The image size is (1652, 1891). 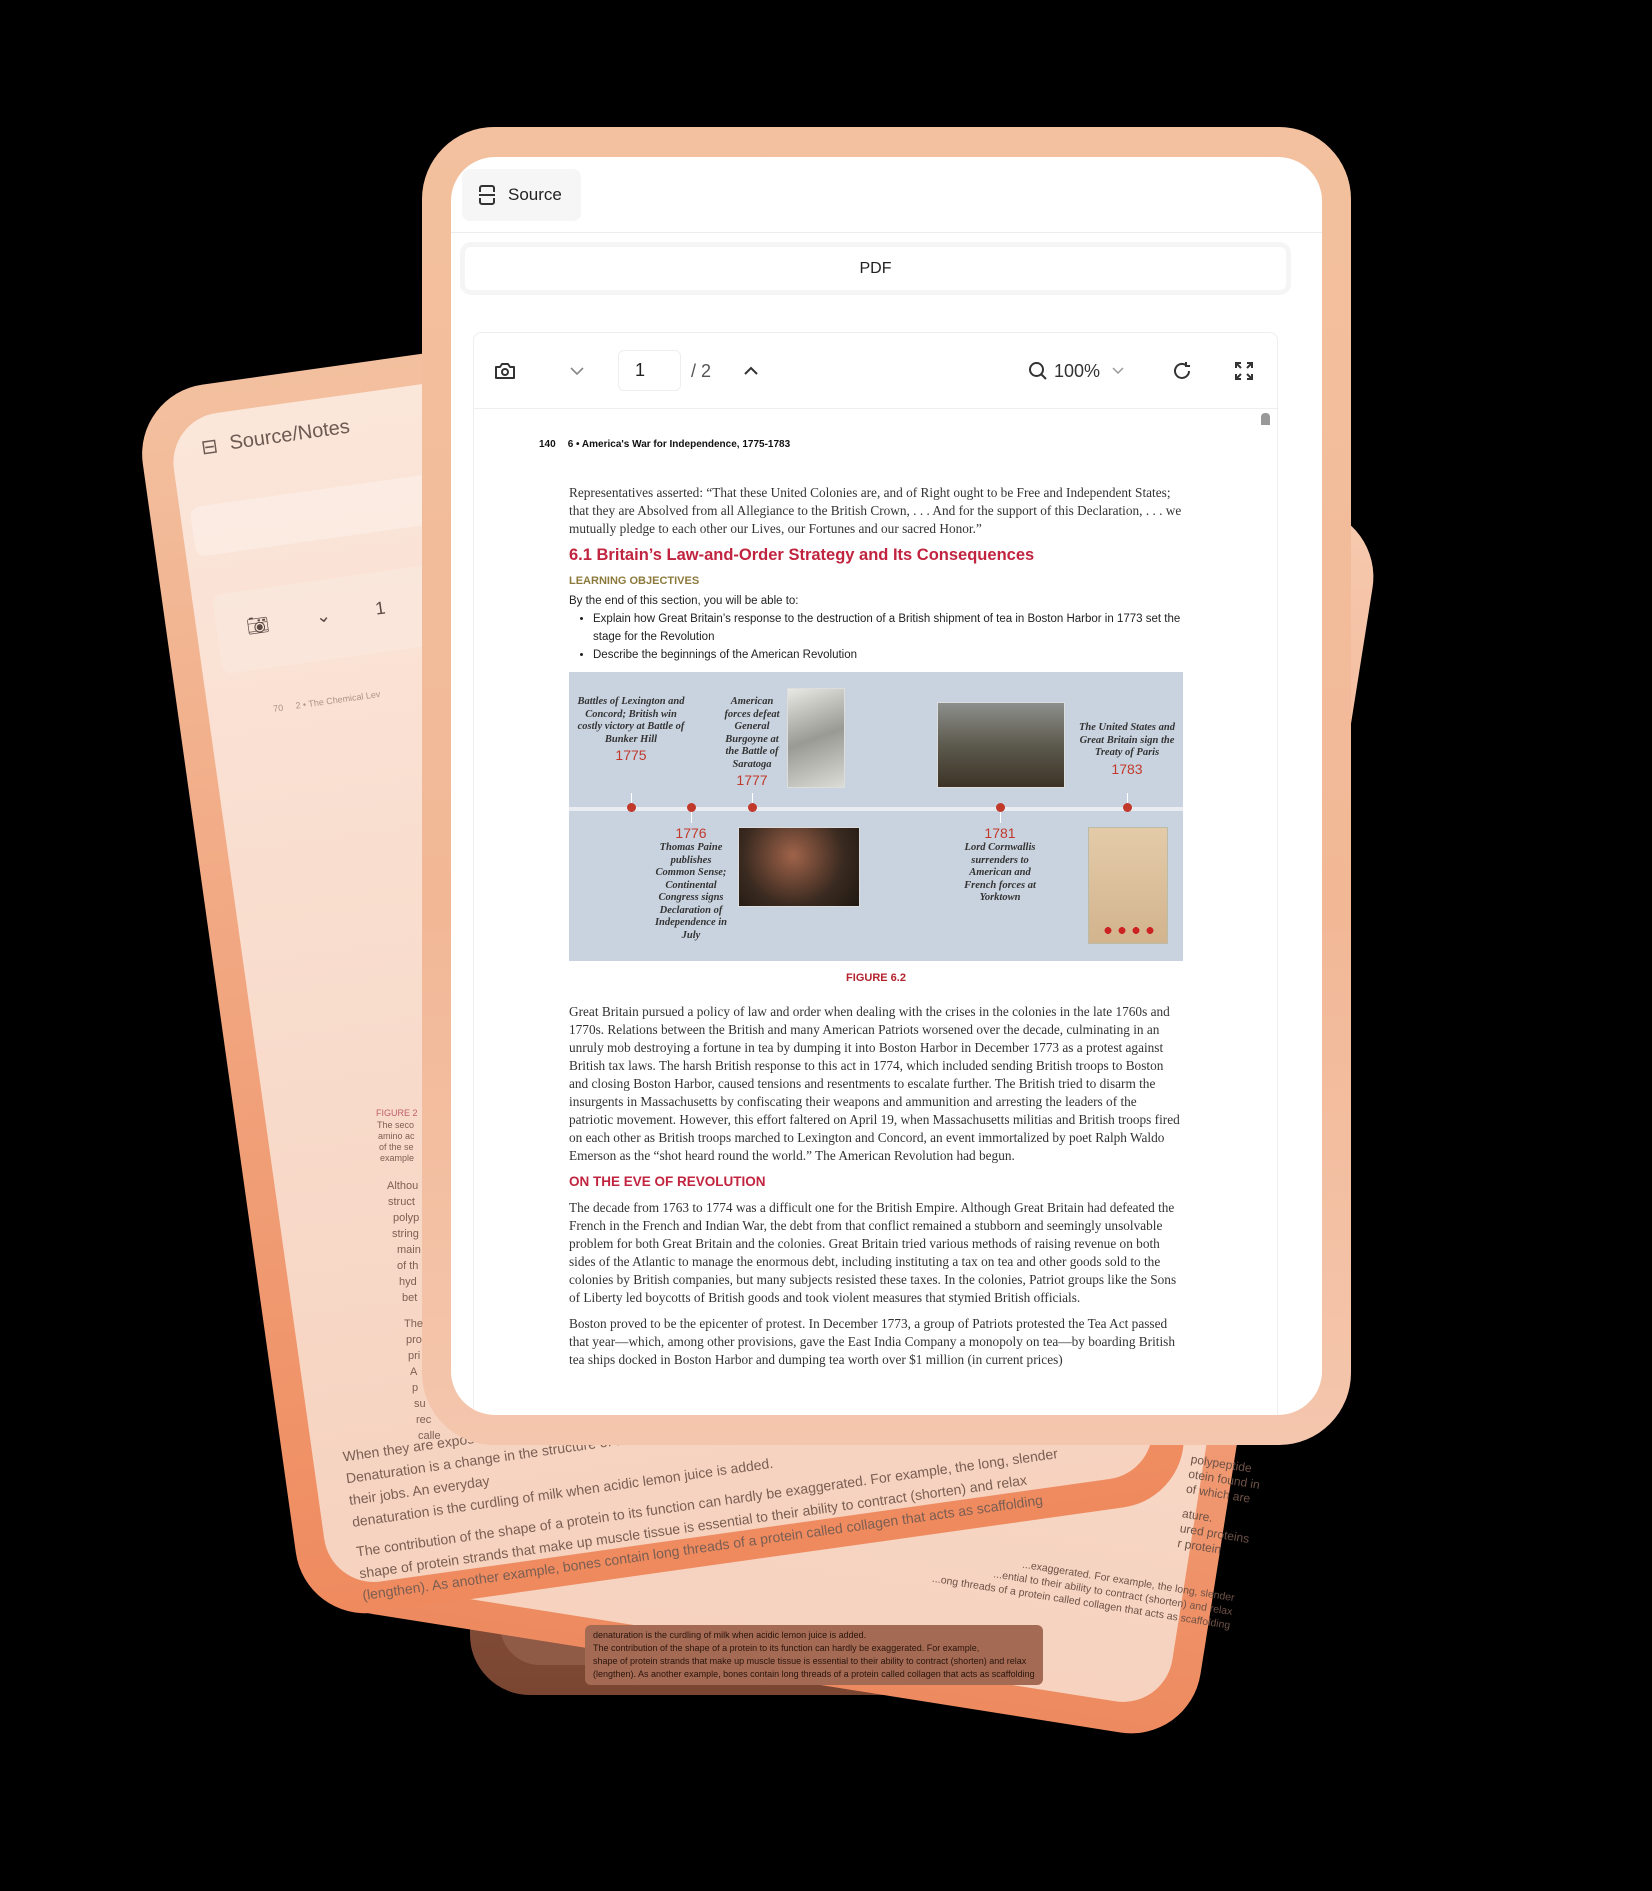 What do you see at coordinates (209, 447) in the screenshot?
I see `scan-icon: ⊟` at bounding box center [209, 447].